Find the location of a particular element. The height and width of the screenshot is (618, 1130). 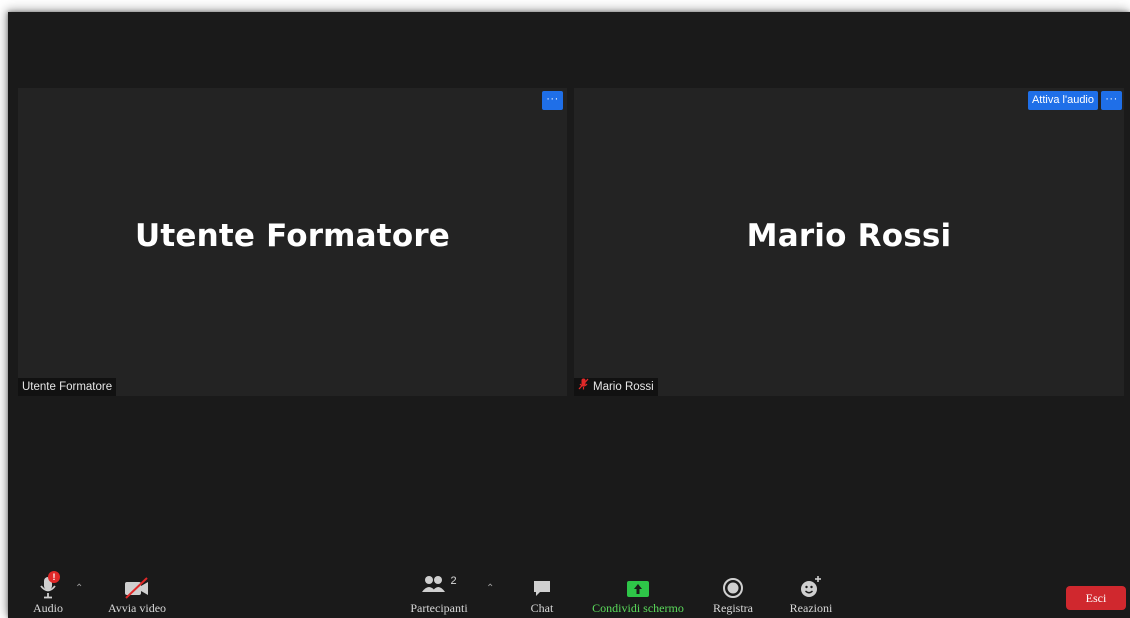

video-off-icon is located at coordinates (137, 585).